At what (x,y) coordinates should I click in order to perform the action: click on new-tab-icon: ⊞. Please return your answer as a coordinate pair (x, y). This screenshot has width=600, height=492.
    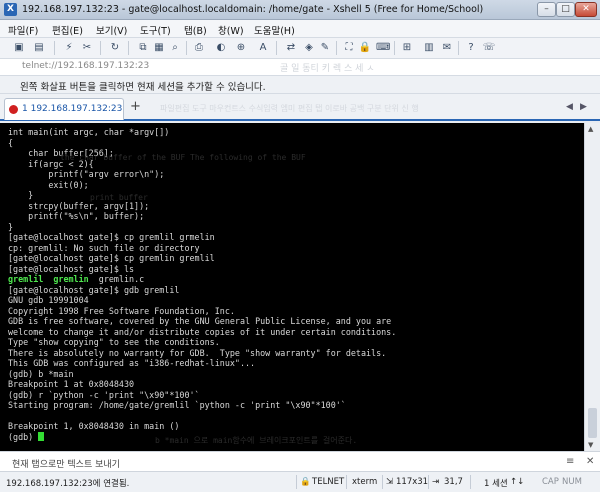
    Looking at the image, I should click on (407, 48).